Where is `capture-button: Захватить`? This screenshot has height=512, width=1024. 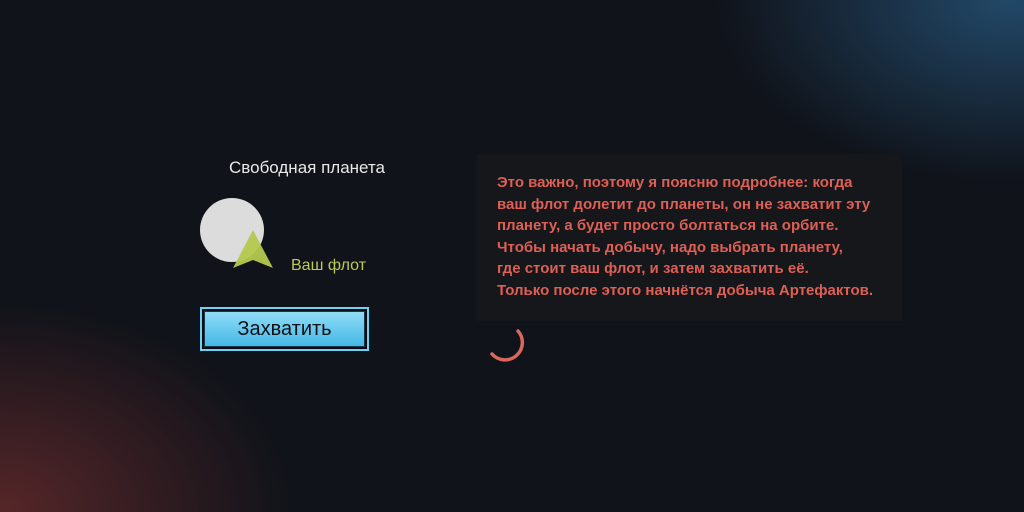 capture-button: Захватить is located at coordinates (284, 329).